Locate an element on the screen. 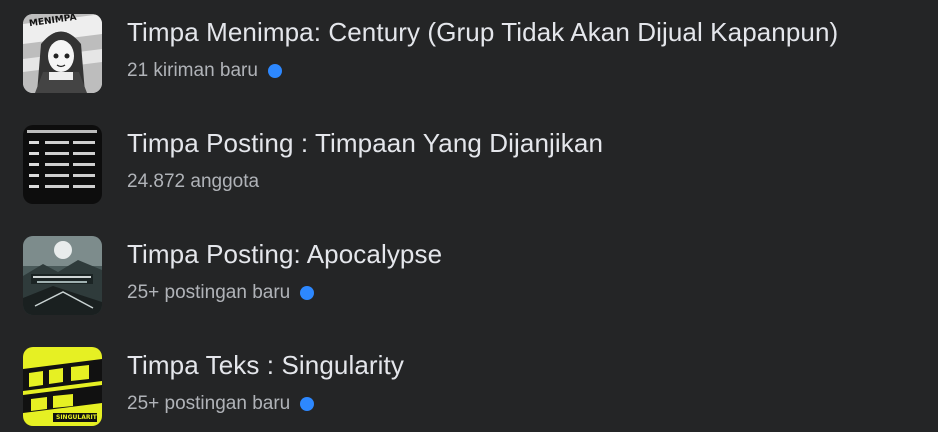 This screenshot has height=432, width=938. text-lines-thumbnail-icon is located at coordinates (62, 164).